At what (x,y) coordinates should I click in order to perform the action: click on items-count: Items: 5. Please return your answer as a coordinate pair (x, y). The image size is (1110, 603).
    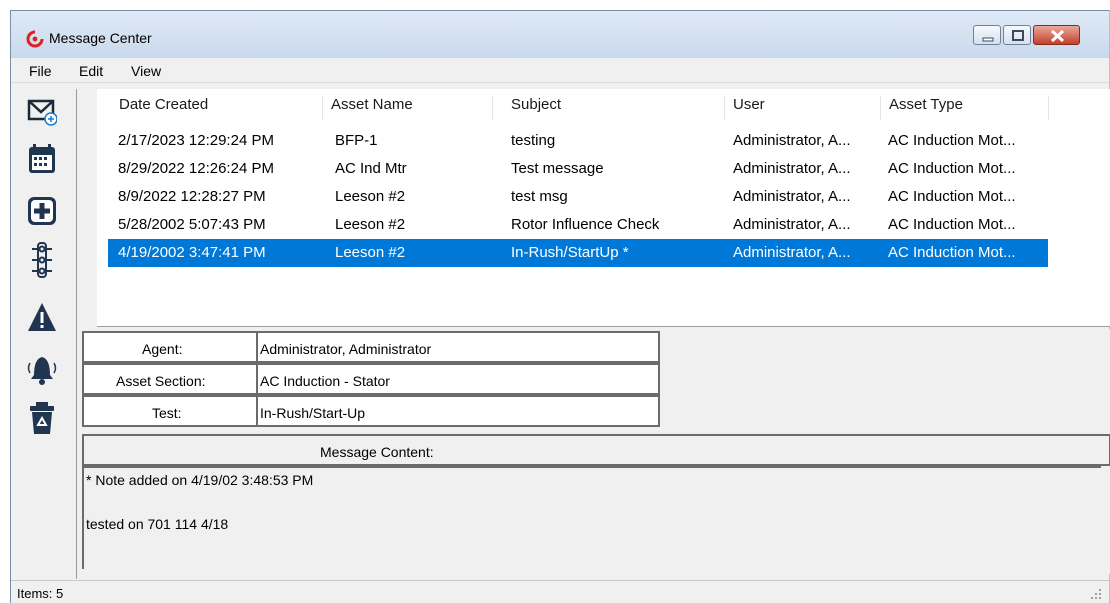
    Looking at the image, I should click on (40, 593).